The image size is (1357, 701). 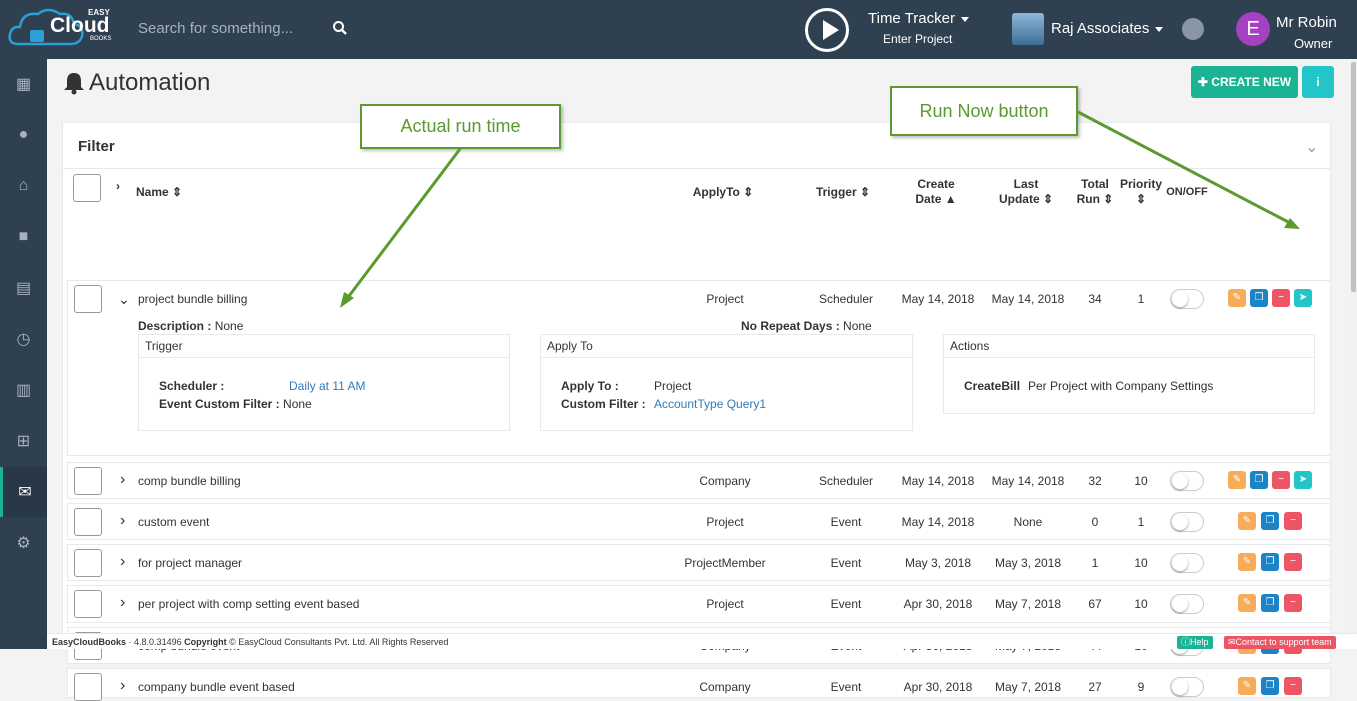 What do you see at coordinates (1028, 481) in the screenshot?
I see `row-last-update: May 14, 2018` at bounding box center [1028, 481].